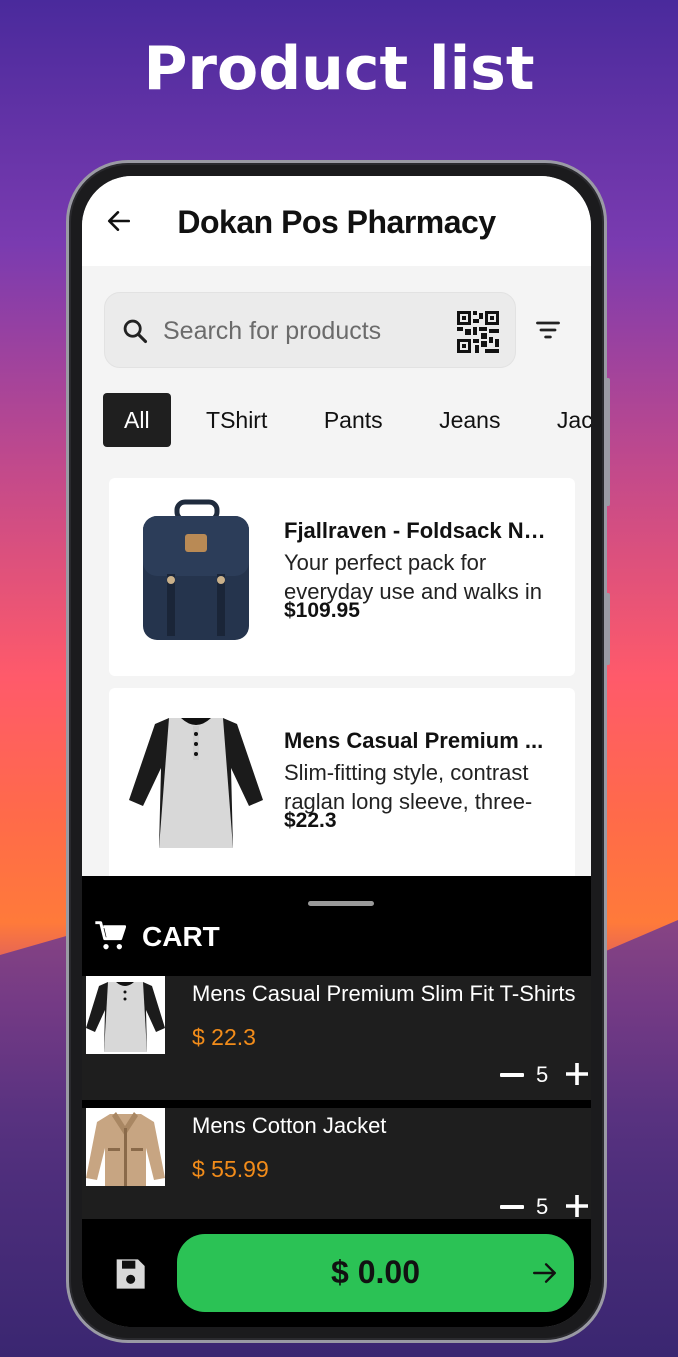  I want to click on tab-tshirt: TShirt, so click(236, 420).